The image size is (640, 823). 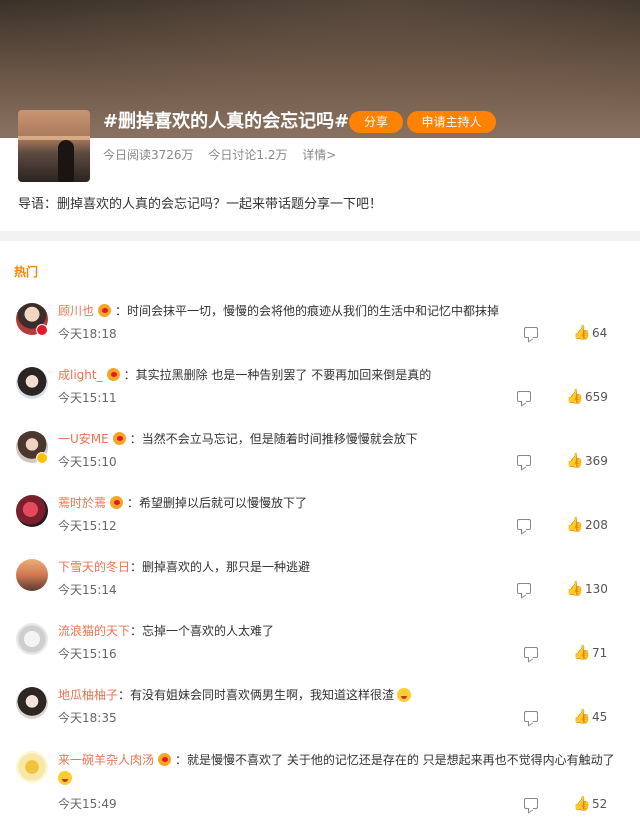 What do you see at coordinates (87, 398) in the screenshot?
I see `comment-time: 今天15:11` at bounding box center [87, 398].